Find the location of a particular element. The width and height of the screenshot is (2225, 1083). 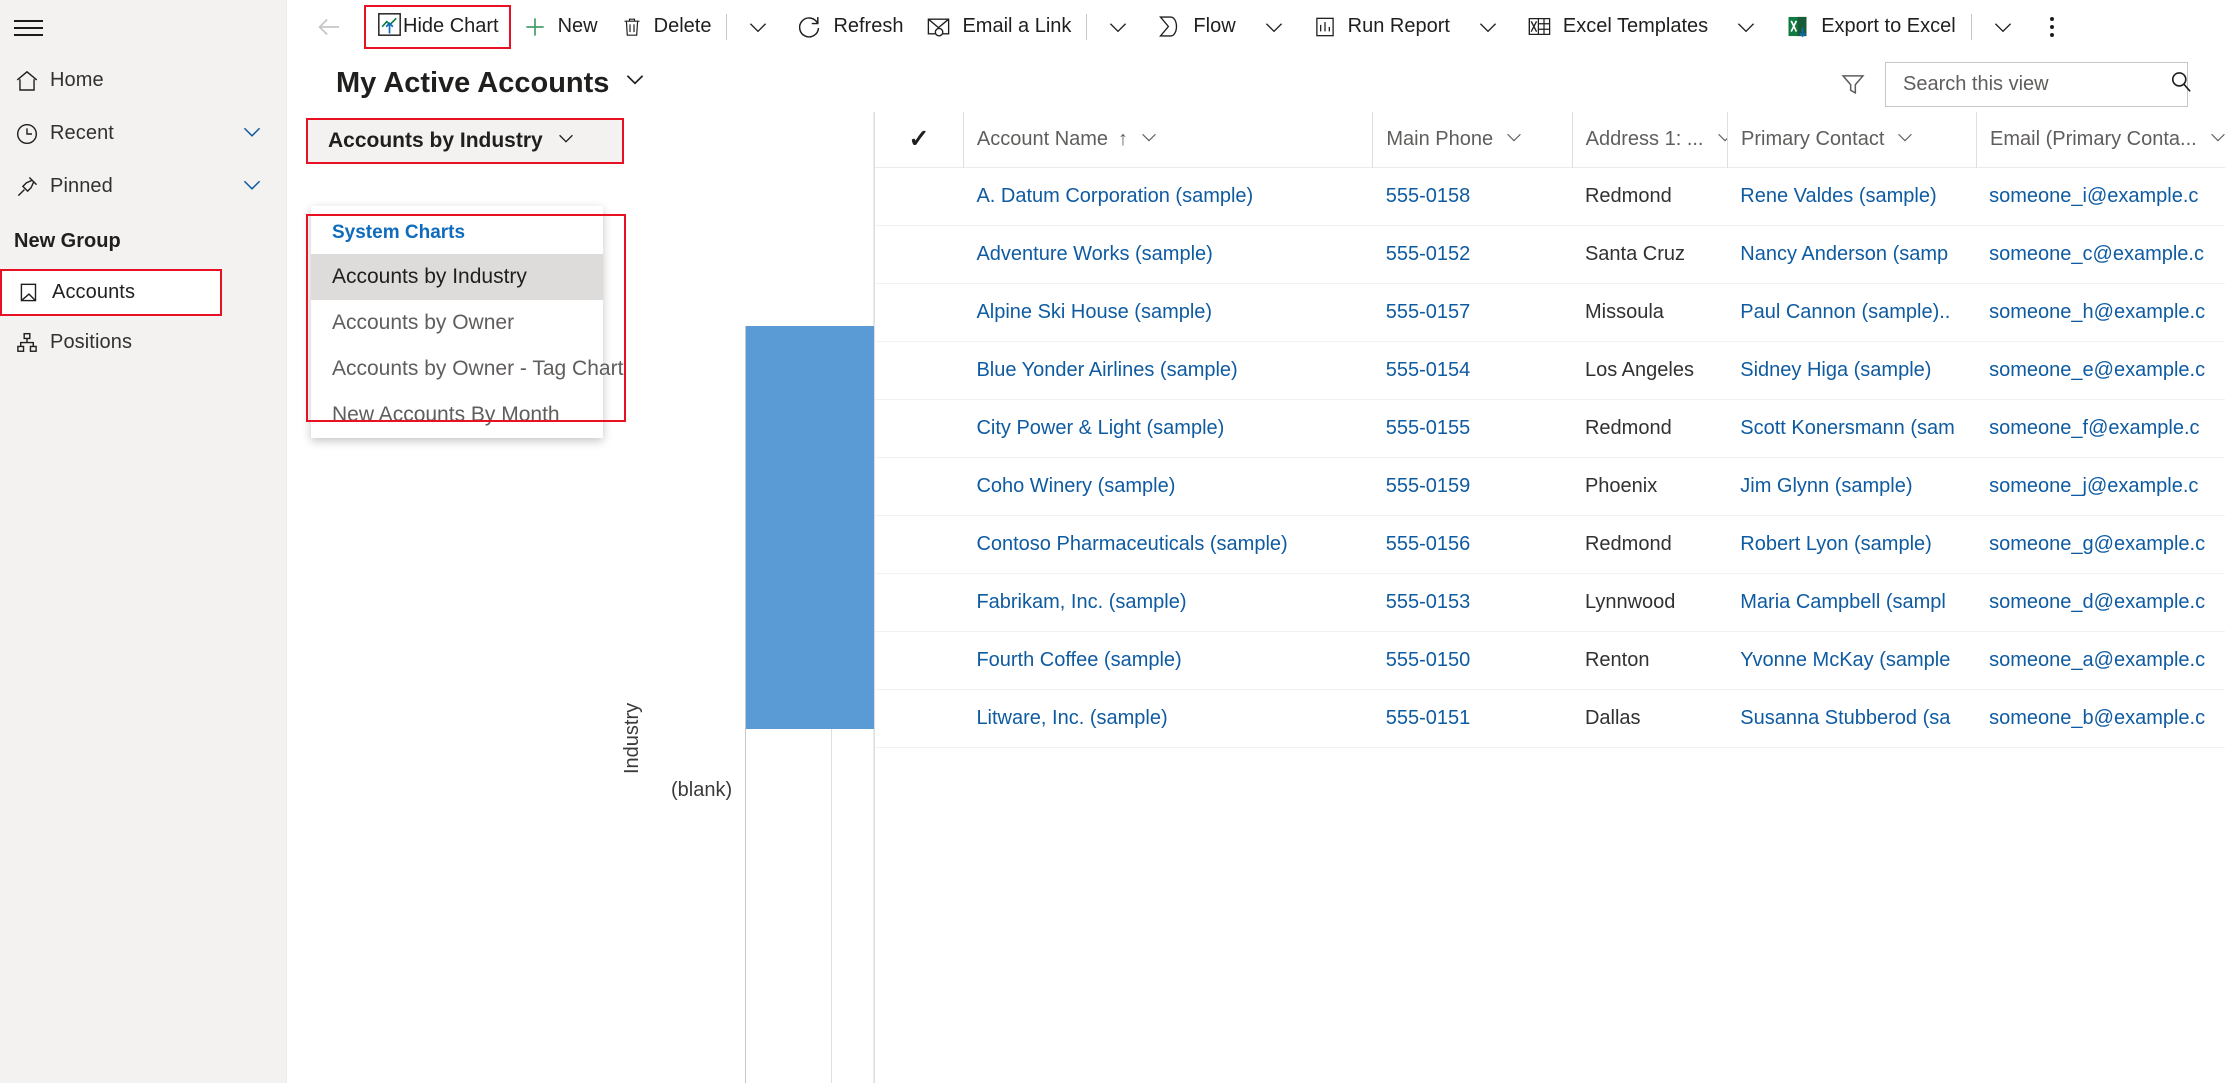

cell-main-phone: 555-0150 is located at coordinates (1472, 661).